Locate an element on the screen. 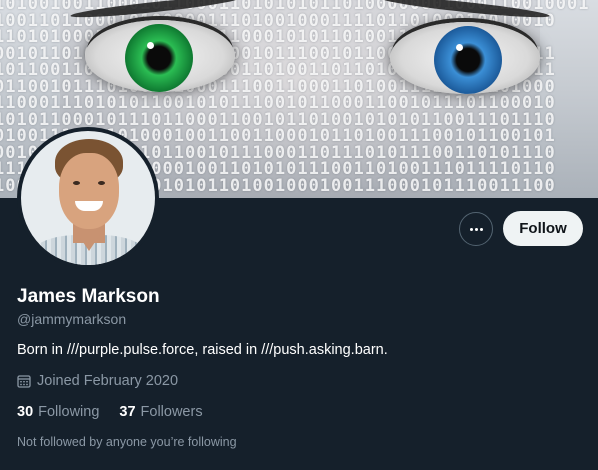 Image resolution: width=598 pixels, height=470 pixels. profile-handle: @jammymarkson is located at coordinates (72, 319).